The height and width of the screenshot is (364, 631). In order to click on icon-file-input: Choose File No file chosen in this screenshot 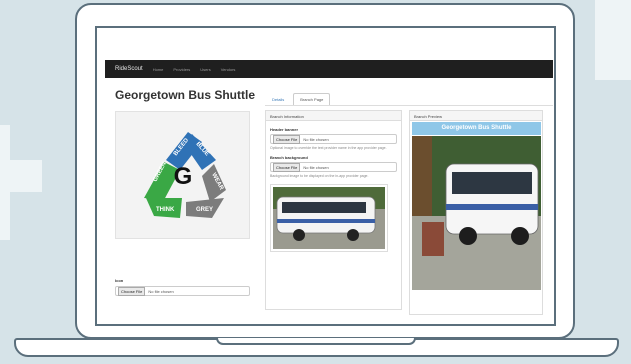, I will do `click(182, 291)`.